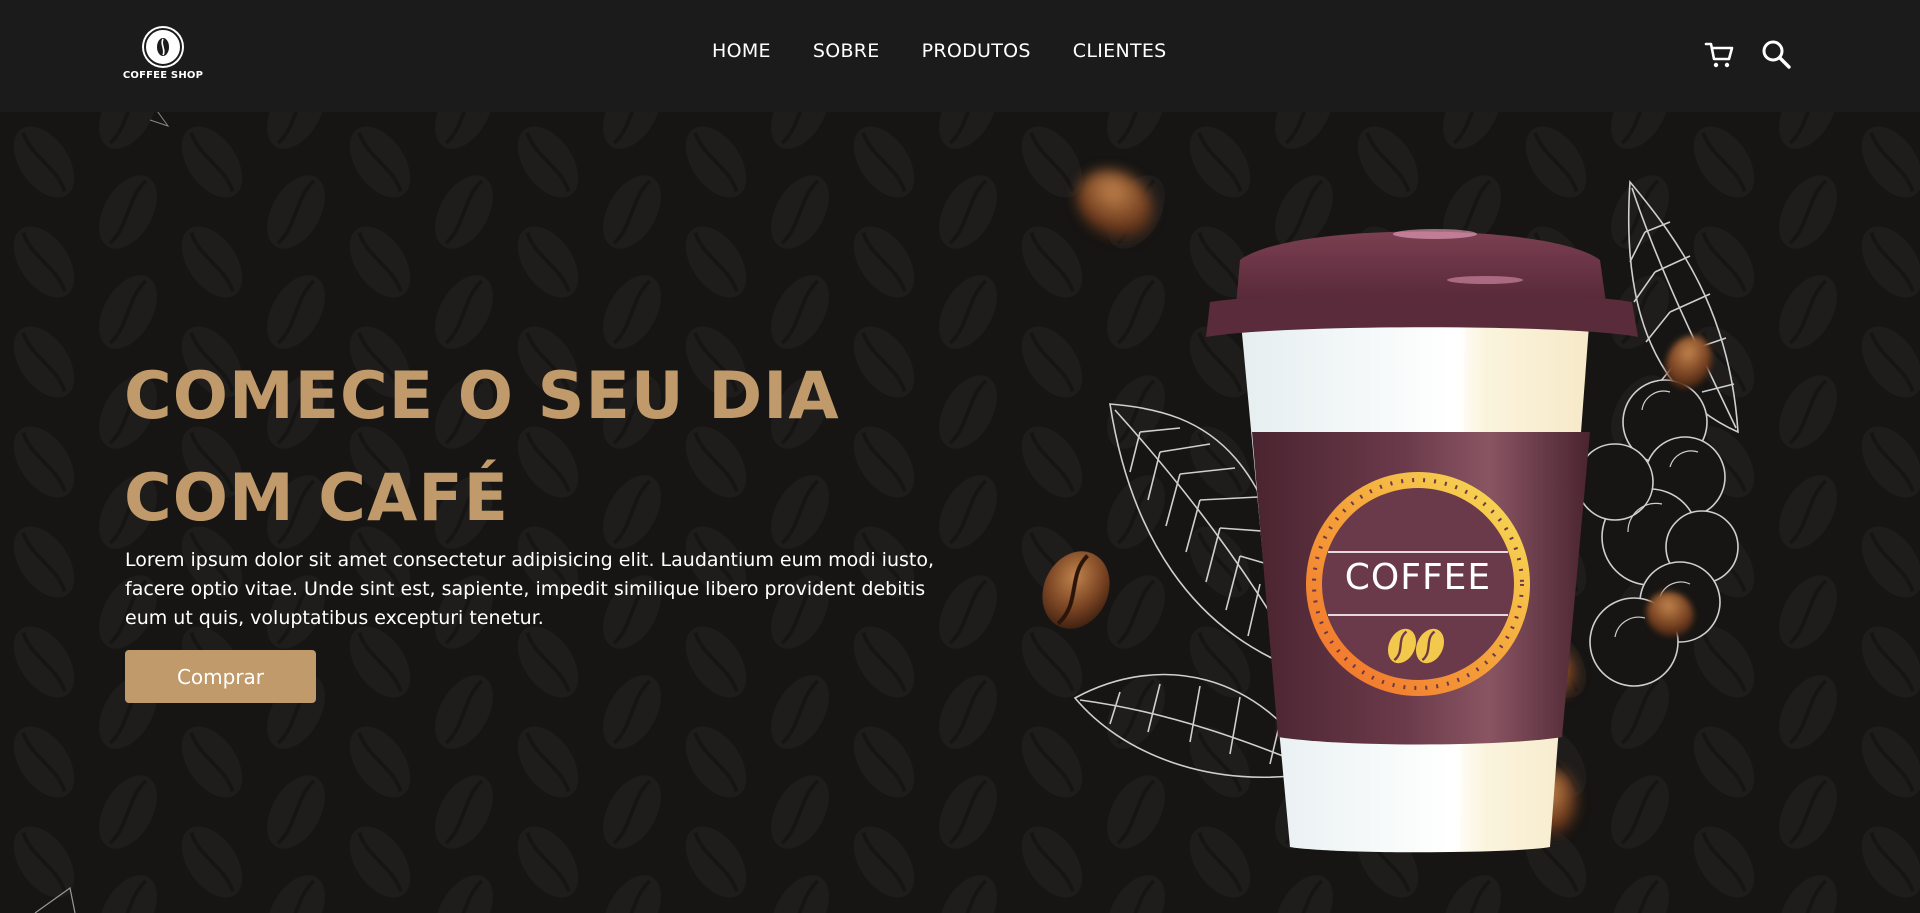 The width and height of the screenshot is (1920, 913). Describe the element at coordinates (976, 51) in the screenshot. I see `nav-produtos: PRODUTOS` at that location.